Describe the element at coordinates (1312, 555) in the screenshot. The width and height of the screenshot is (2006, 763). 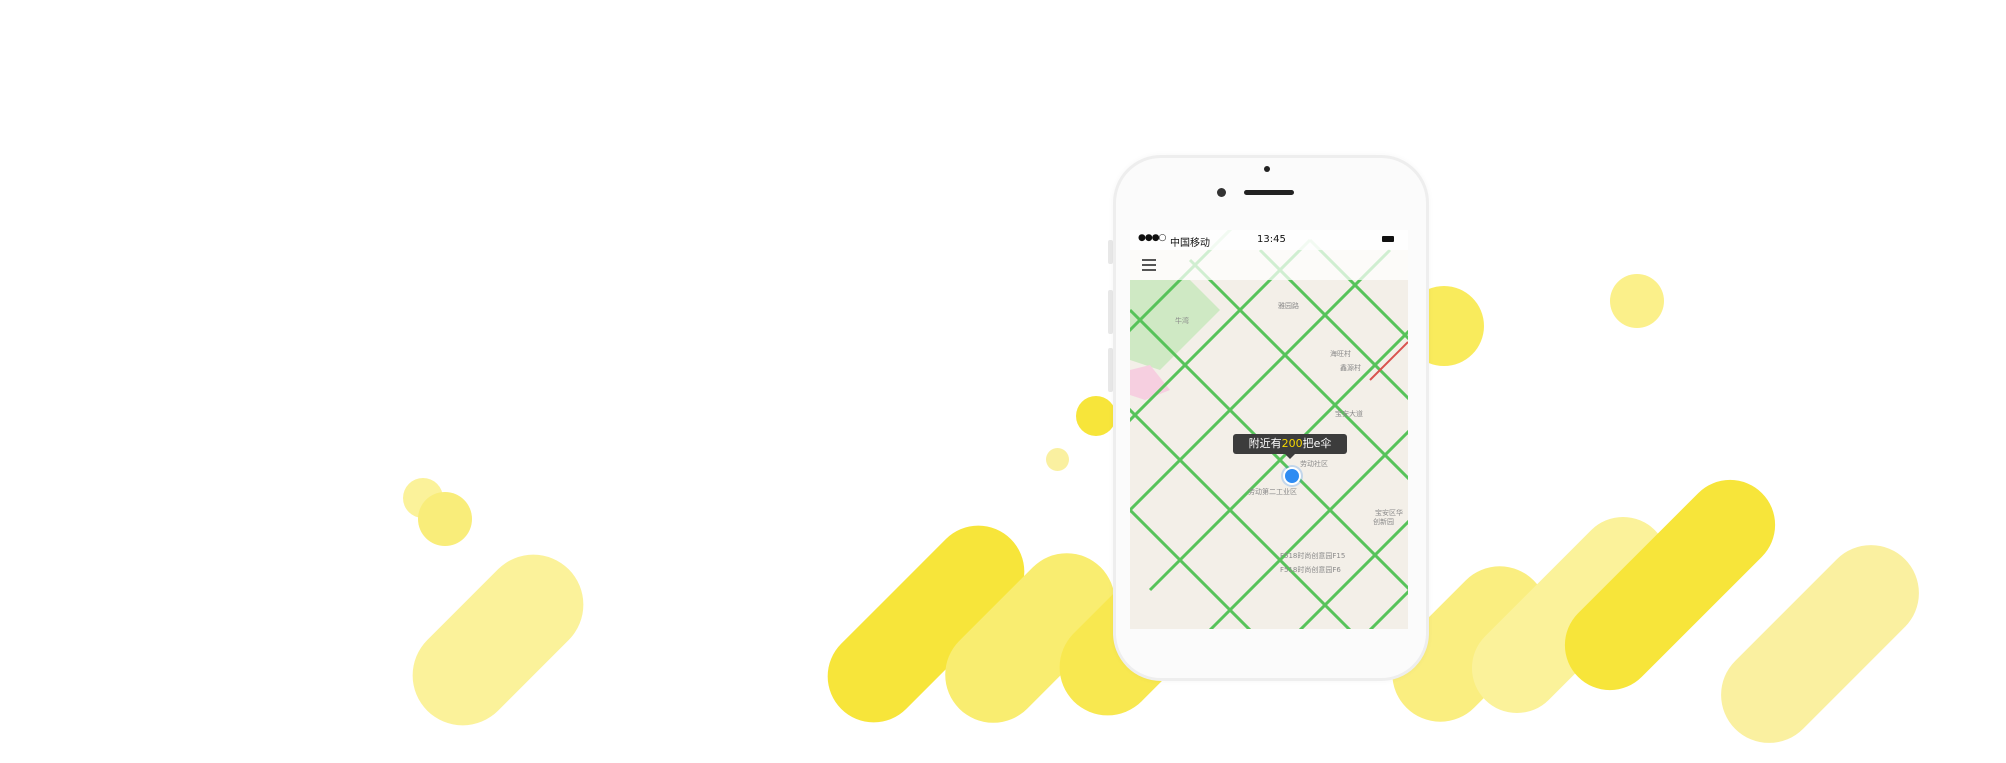
I see `map-label: F518时尚创意园F15` at that location.